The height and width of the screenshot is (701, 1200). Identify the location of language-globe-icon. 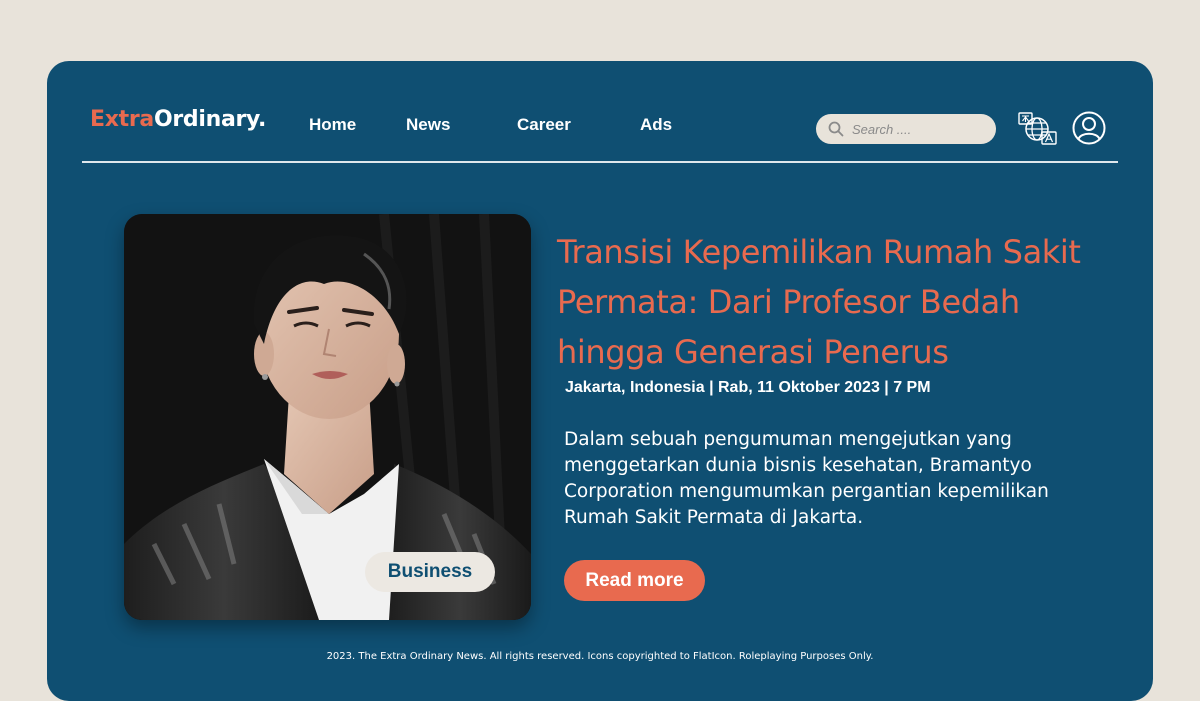
(1038, 129).